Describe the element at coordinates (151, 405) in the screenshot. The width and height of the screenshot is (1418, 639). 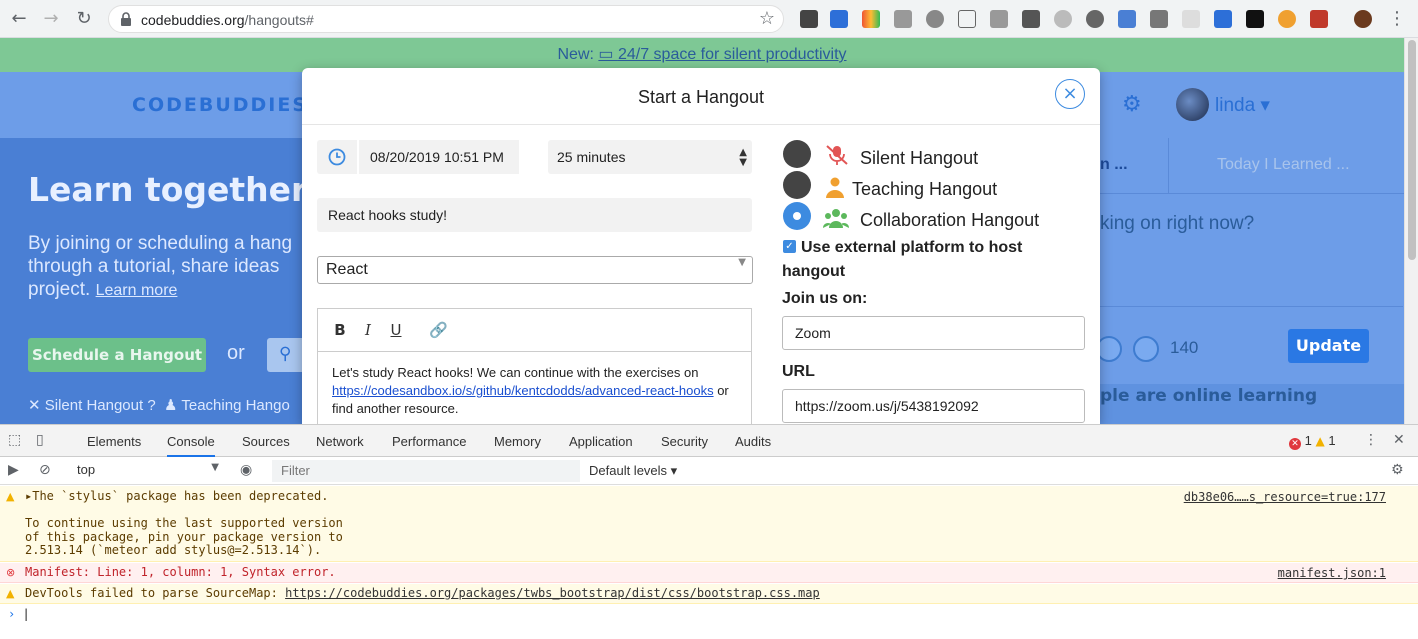
I see `help-icon: ?` at that location.